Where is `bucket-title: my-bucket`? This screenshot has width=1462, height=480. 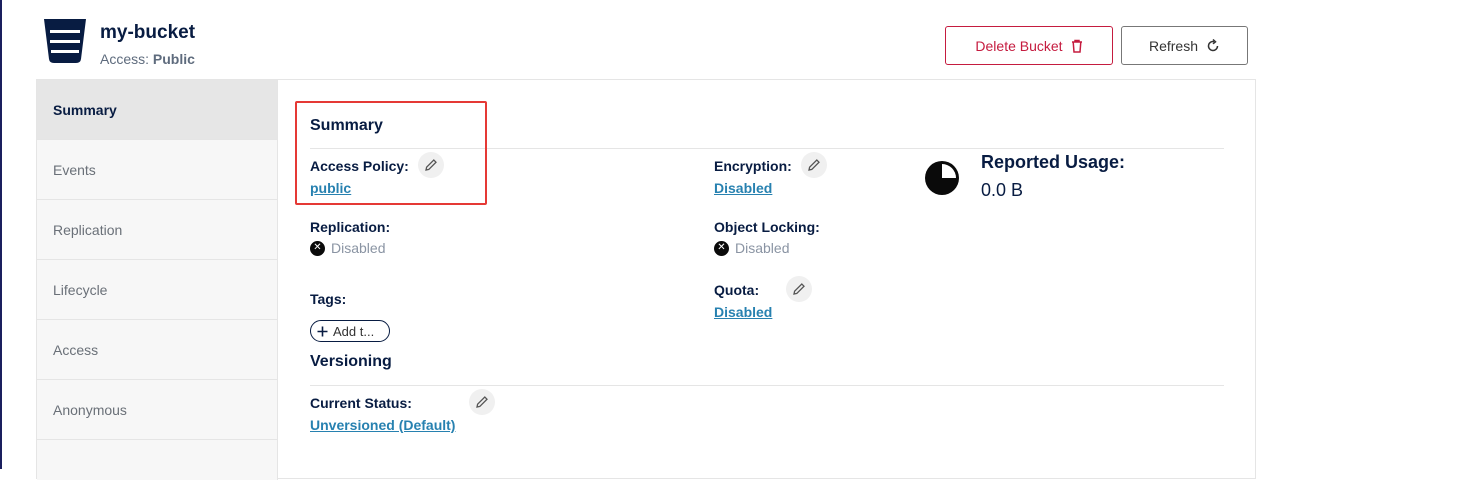 bucket-title: my-bucket is located at coordinates (148, 32).